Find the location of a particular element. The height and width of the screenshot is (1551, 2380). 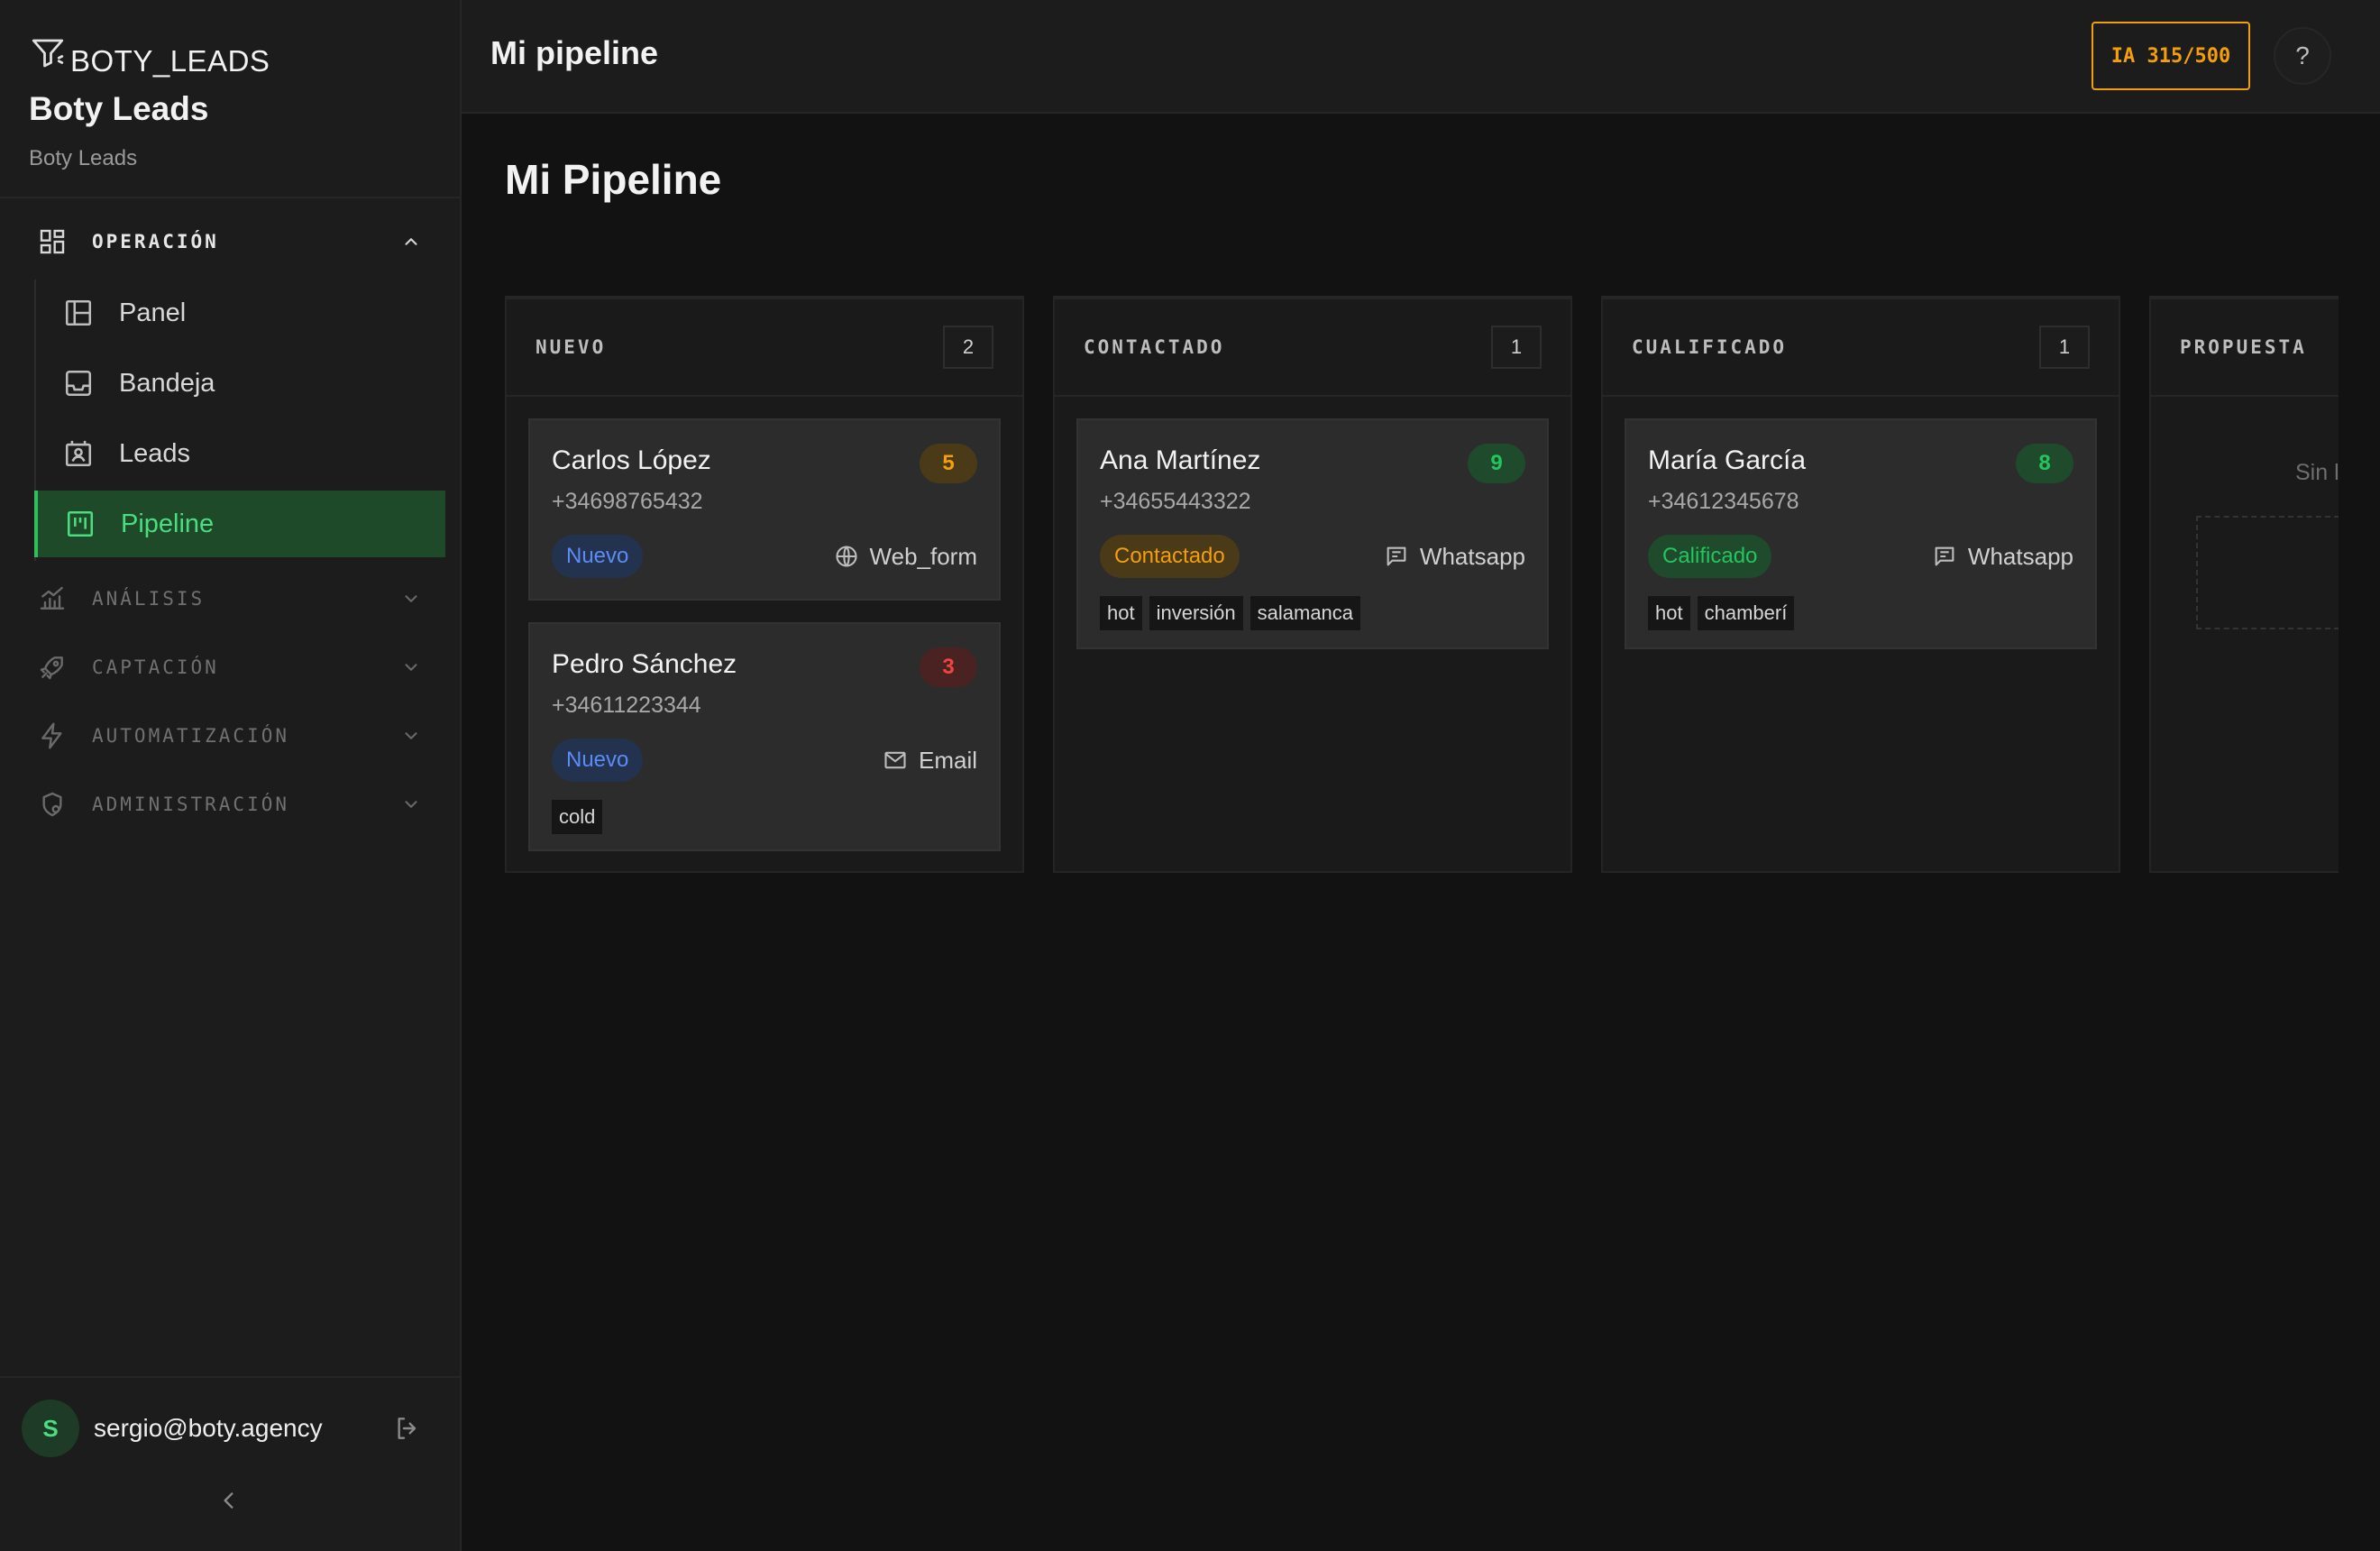

section-automatizacion: AUTOMATIZACIÓN is located at coordinates (229, 736).